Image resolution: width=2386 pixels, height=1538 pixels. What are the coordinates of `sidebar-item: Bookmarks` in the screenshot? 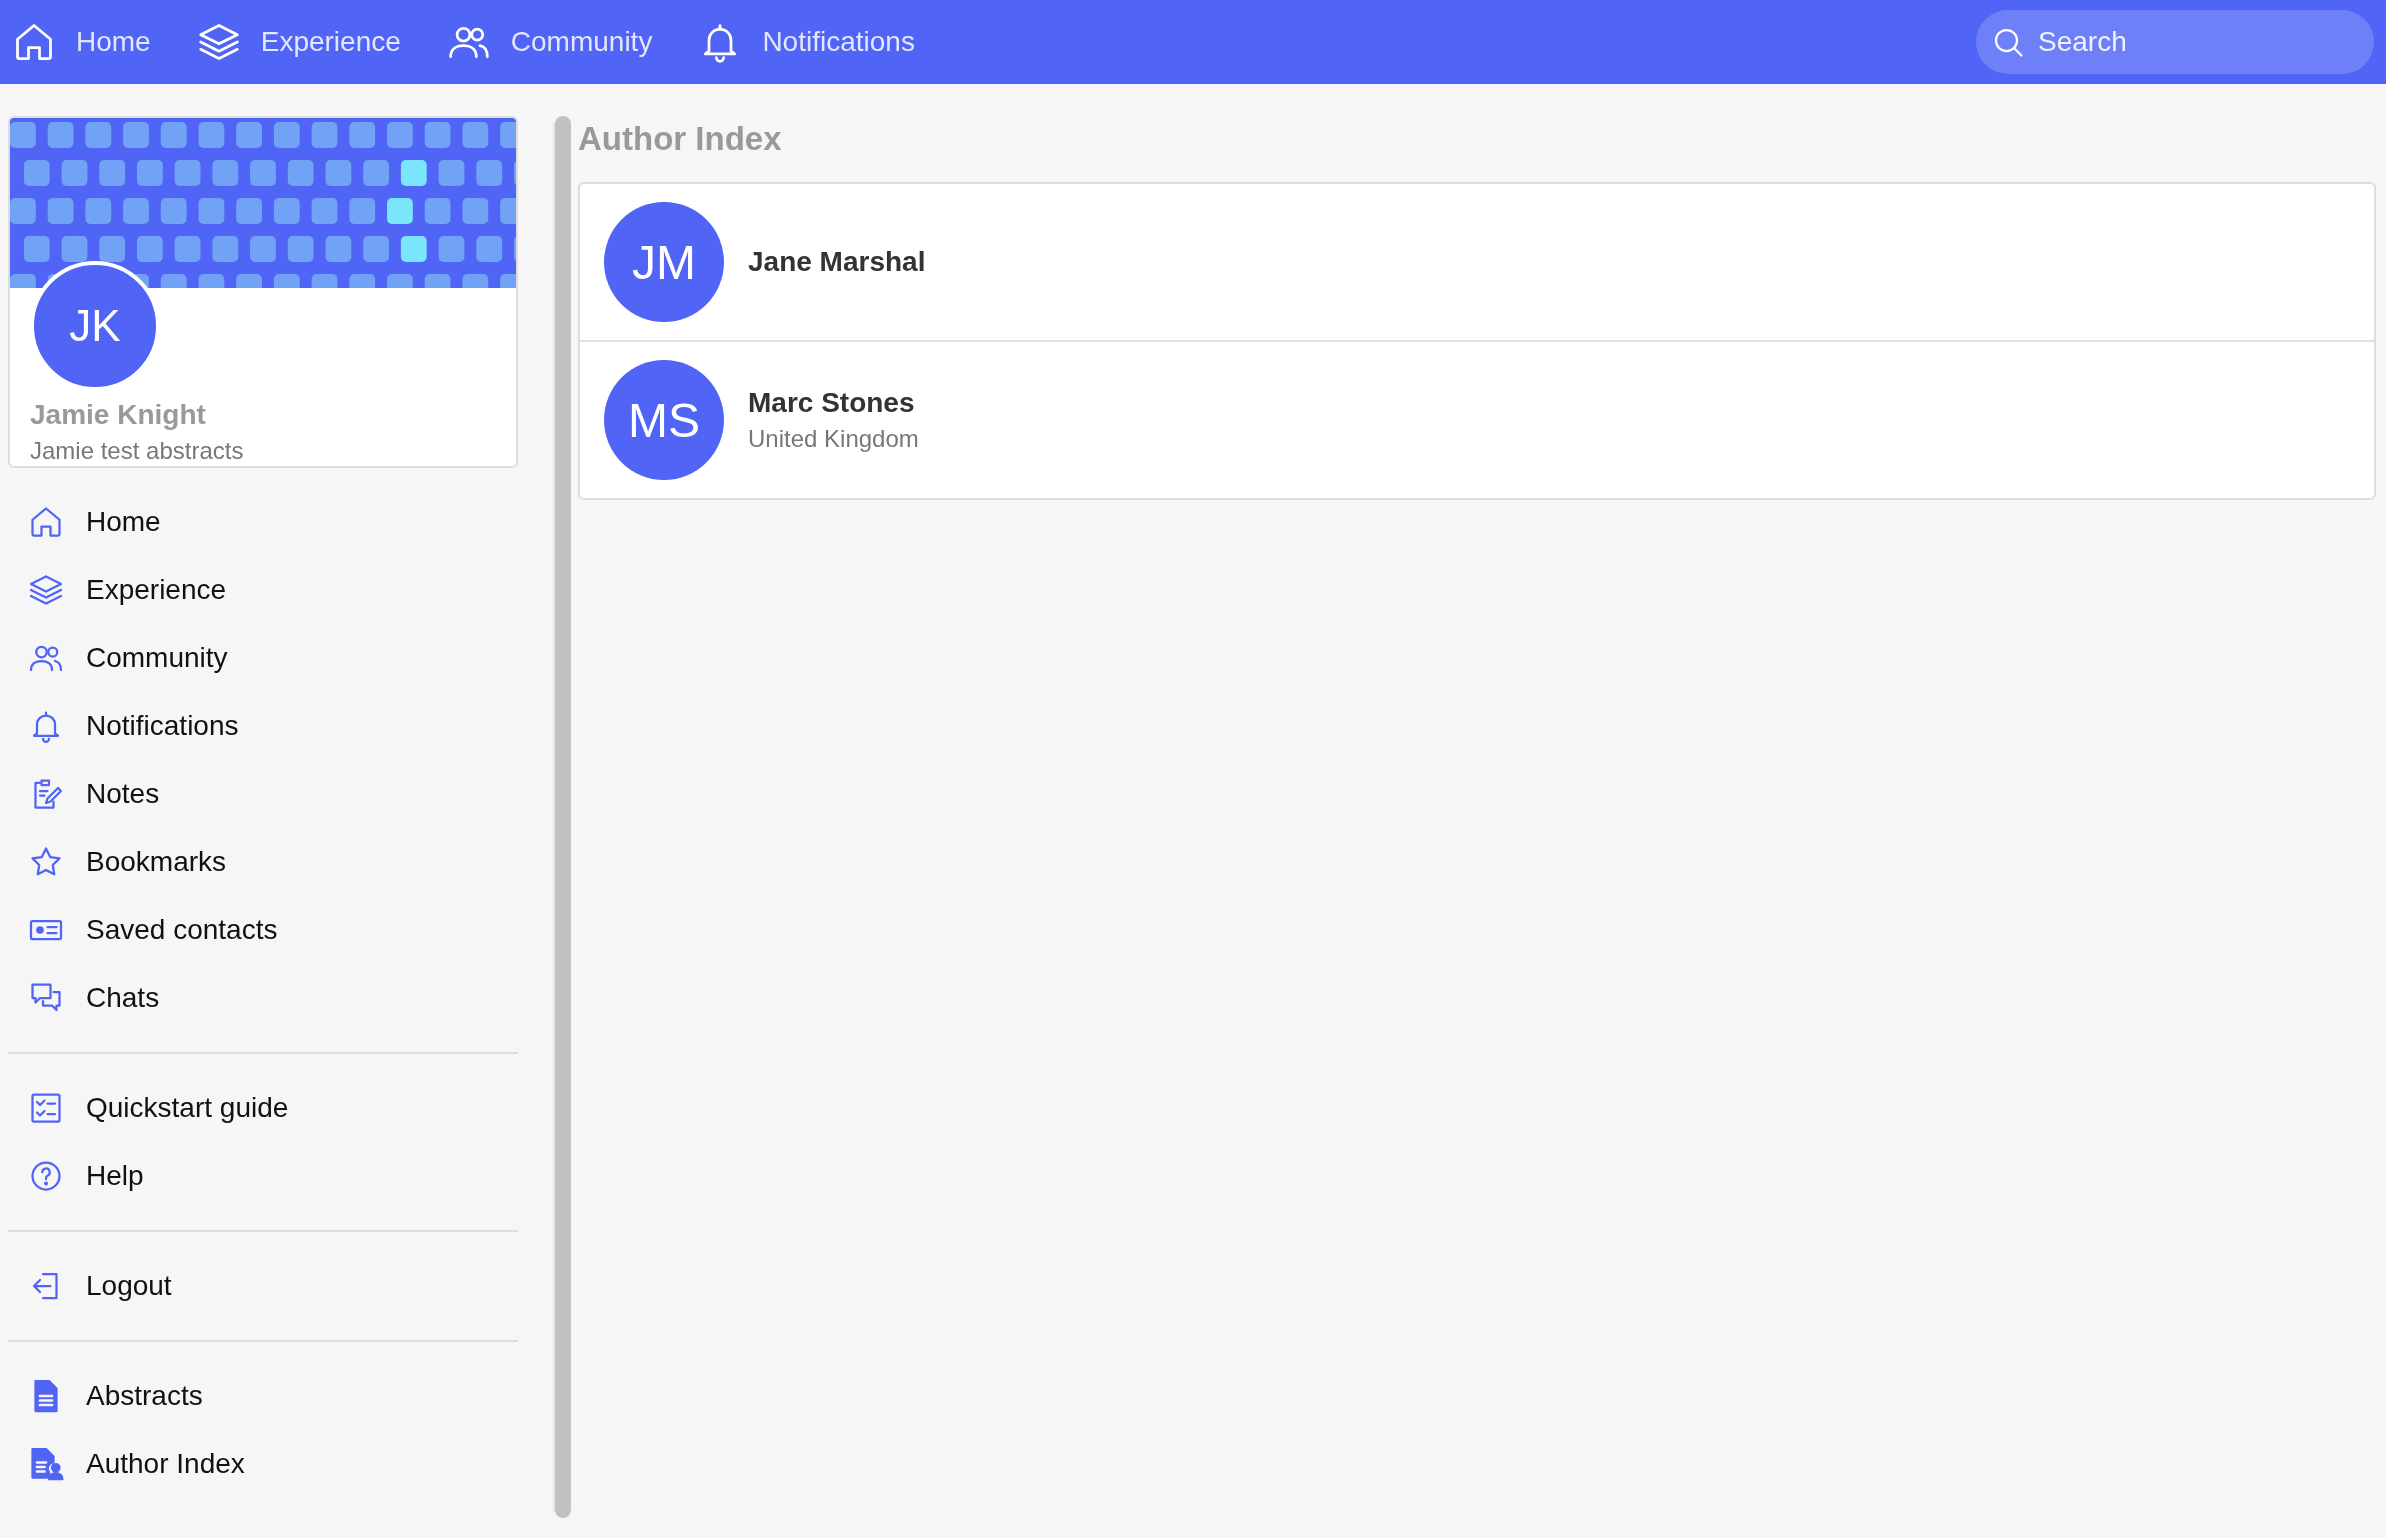 It's located at (263, 862).